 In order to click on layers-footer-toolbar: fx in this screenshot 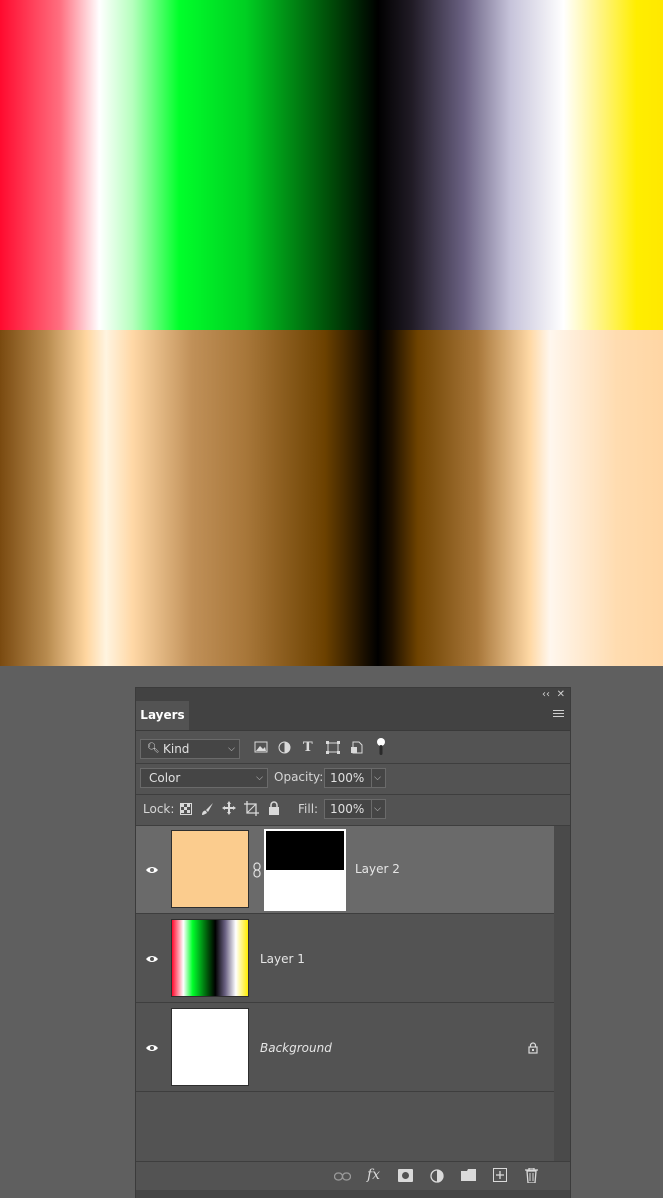, I will do `click(353, 1176)`.